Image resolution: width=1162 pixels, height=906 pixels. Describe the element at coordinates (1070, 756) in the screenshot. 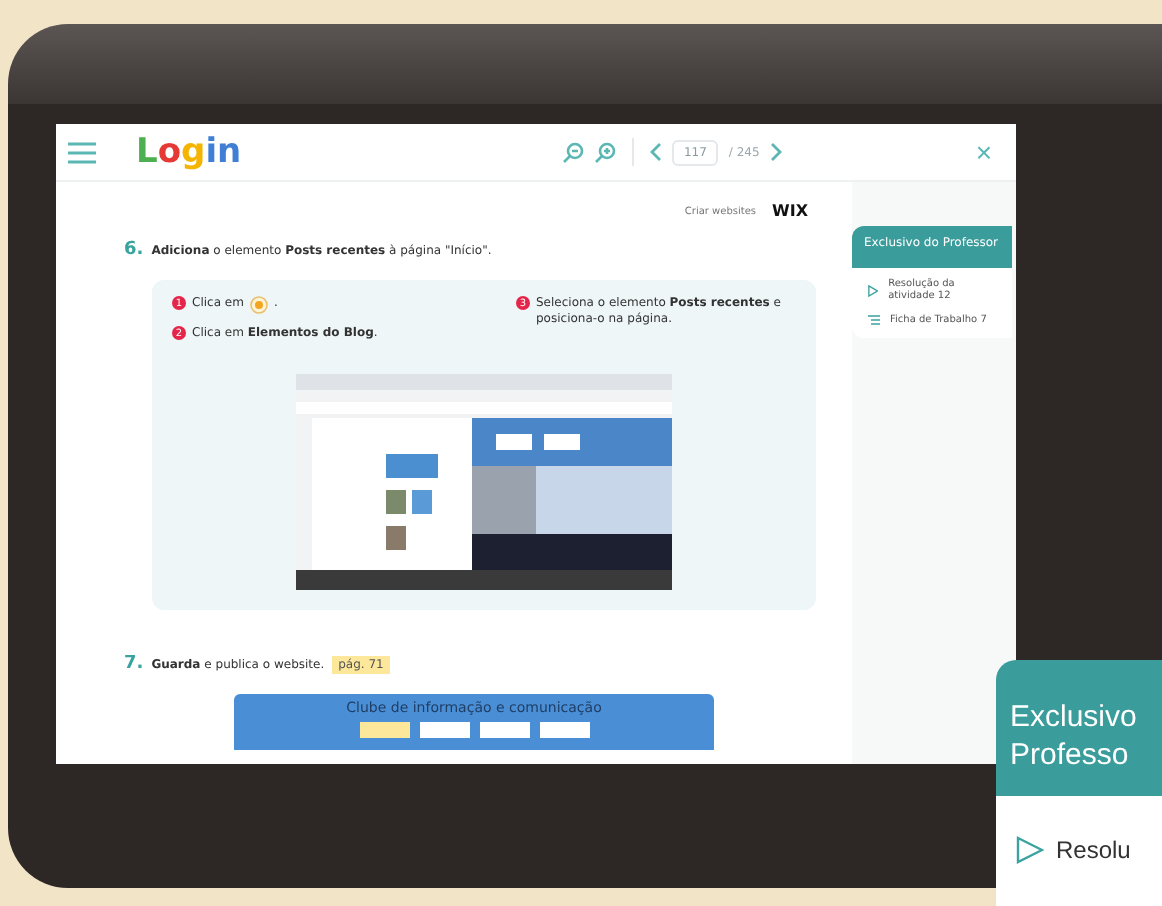

I see `panel-title-line: Professo` at that location.